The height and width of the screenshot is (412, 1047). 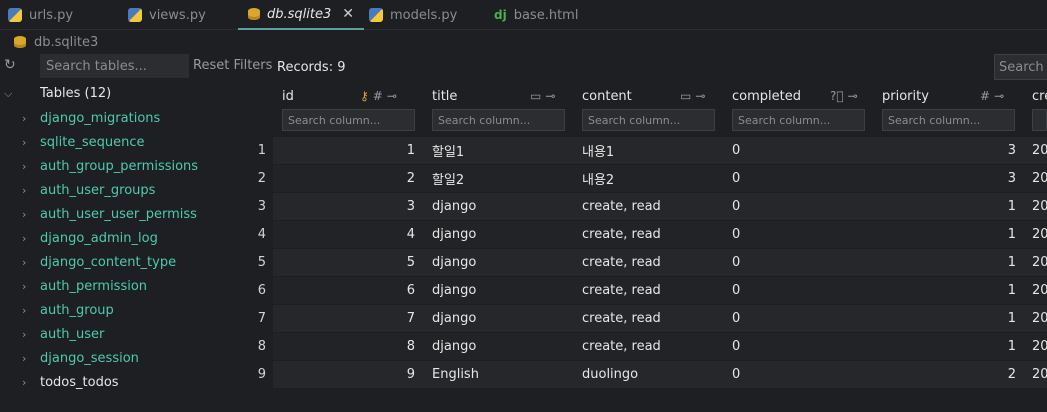 What do you see at coordinates (652, 374) in the screenshot?
I see `cell-content: duolingo` at bounding box center [652, 374].